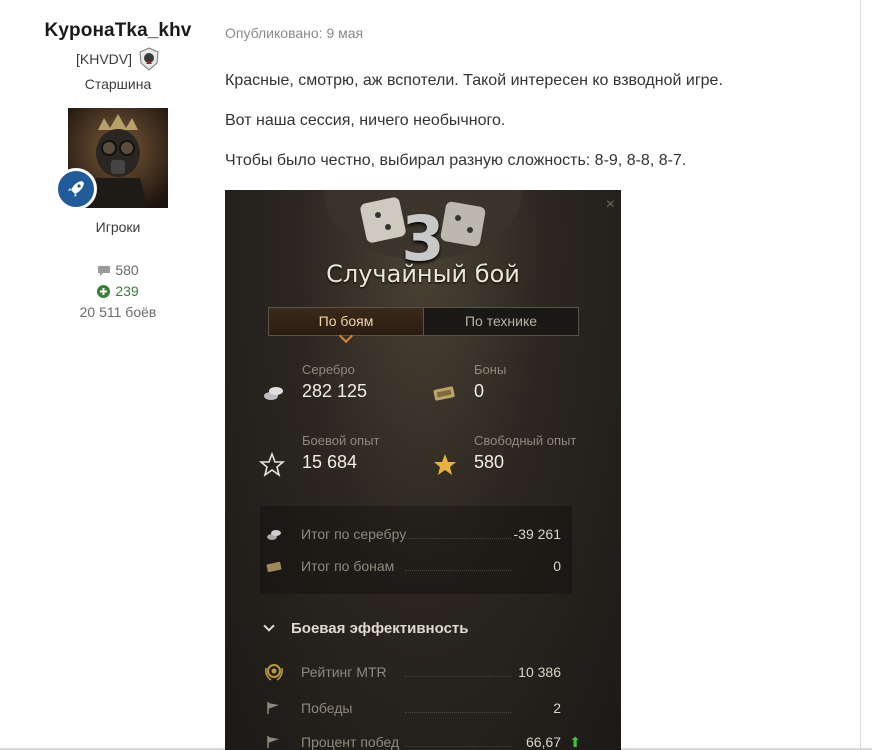  I want to click on author-rank: Старшина, so click(118, 84).